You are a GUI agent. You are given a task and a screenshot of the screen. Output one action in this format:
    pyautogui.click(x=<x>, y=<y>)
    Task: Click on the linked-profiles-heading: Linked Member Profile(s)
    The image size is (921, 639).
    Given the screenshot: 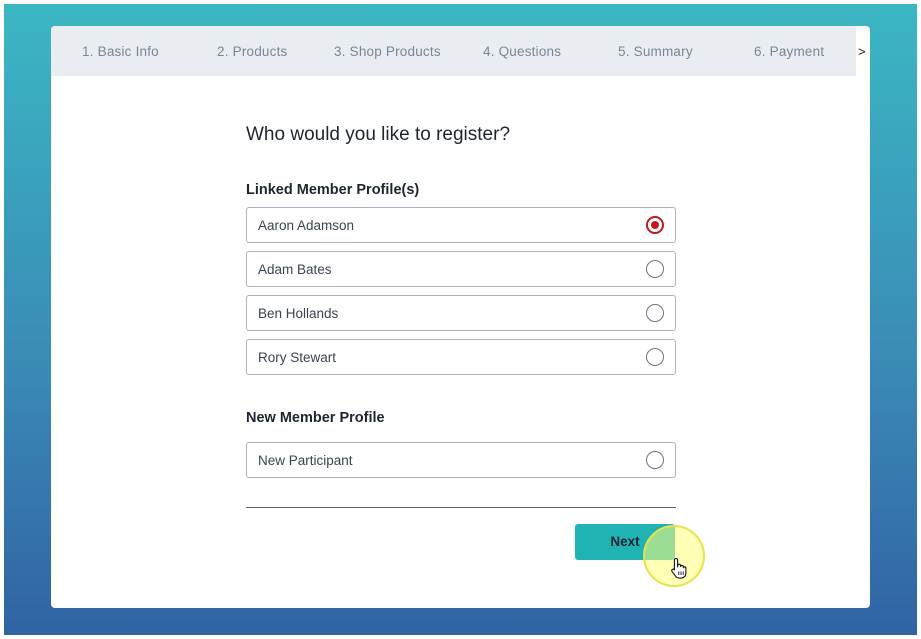 What is the action you would take?
    pyautogui.click(x=333, y=190)
    